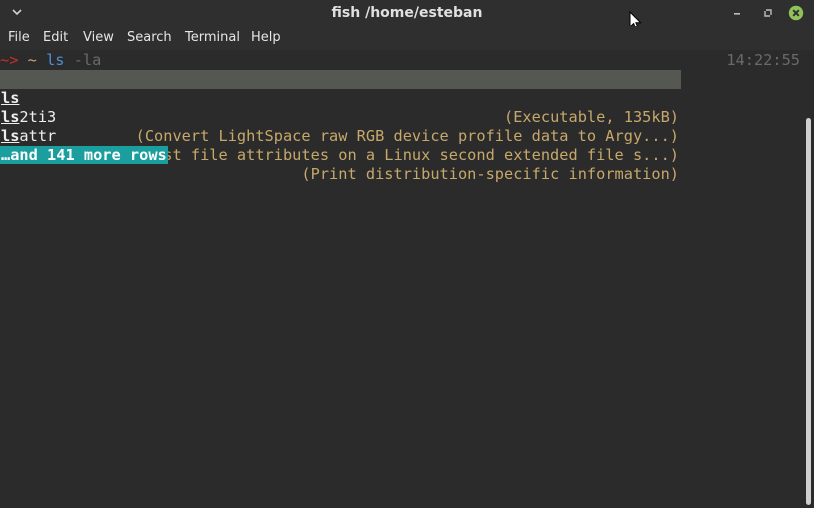 The height and width of the screenshot is (508, 814). What do you see at coordinates (763, 60) in the screenshot?
I see `prompt-timestamp: 14:22:55` at bounding box center [763, 60].